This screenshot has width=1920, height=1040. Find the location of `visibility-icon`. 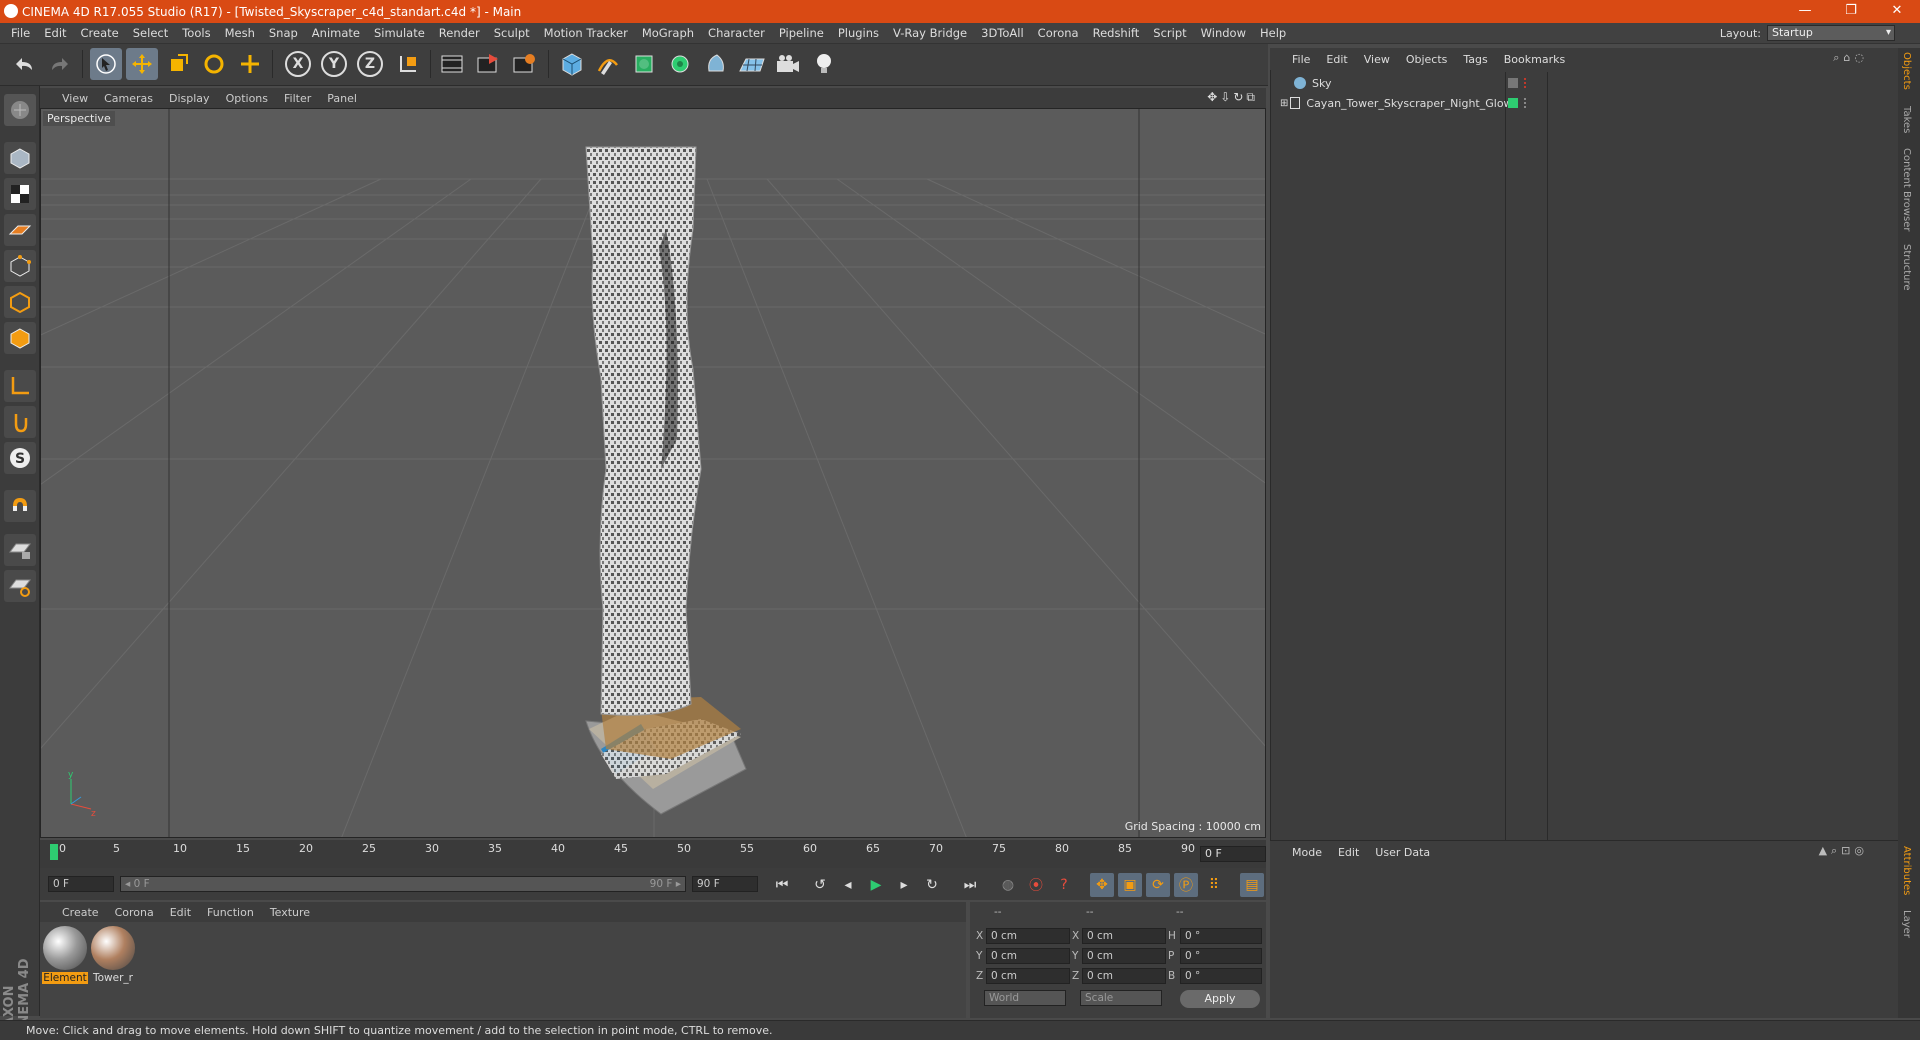

visibility-icon is located at coordinates (1513, 83).